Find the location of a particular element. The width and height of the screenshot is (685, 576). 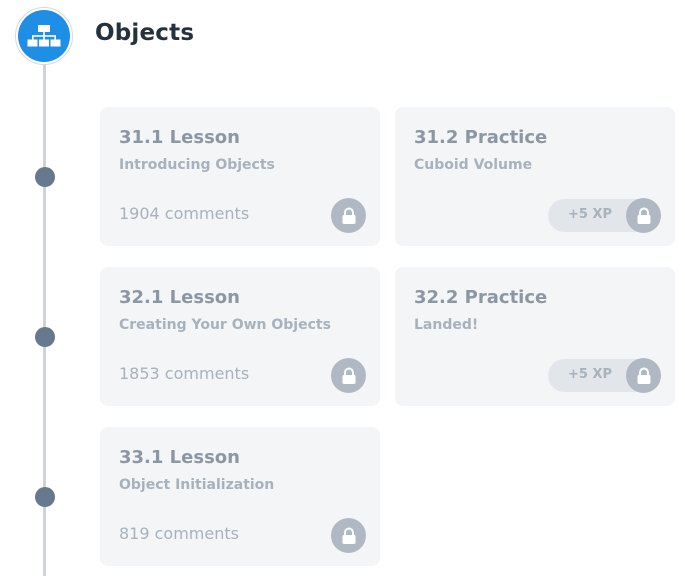

comments-count: 1853 comments is located at coordinates (184, 373).